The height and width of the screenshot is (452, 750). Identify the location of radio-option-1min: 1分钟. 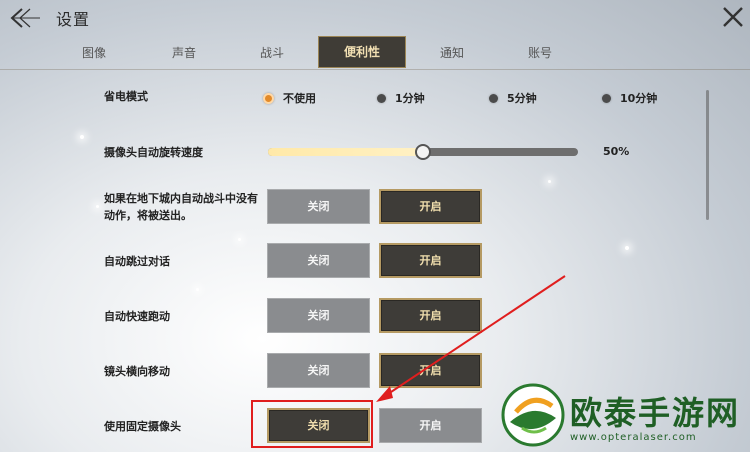
(401, 98).